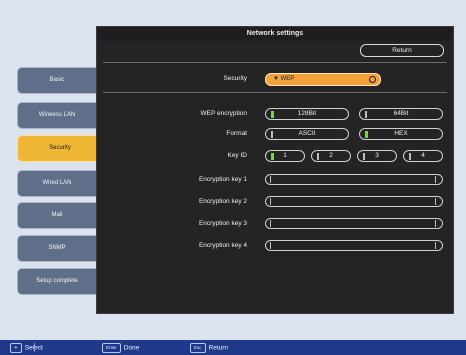 Image resolution: width=466 pixels, height=355 pixels. Describe the element at coordinates (323, 79) in the screenshot. I see `security-dropdown: ▼ WEP` at that location.